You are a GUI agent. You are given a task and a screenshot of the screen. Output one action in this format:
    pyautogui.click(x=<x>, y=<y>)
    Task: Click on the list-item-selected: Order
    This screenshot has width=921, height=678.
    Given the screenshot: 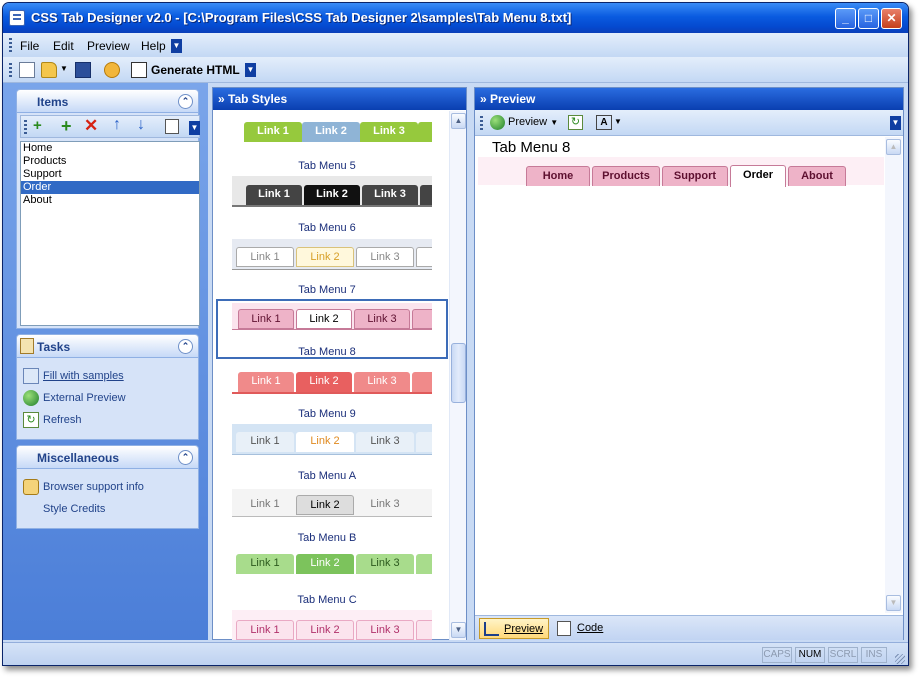 What is the action you would take?
    pyautogui.click(x=110, y=187)
    